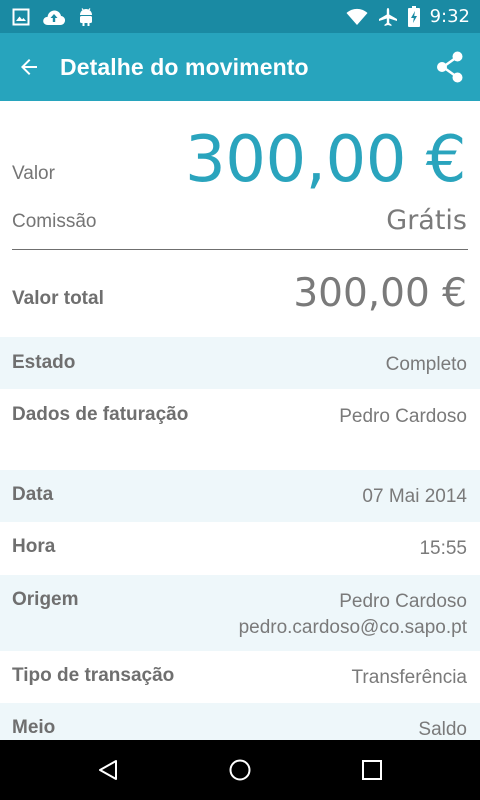  Describe the element at coordinates (54, 17) in the screenshot. I see `cloud-upload-icon` at that location.